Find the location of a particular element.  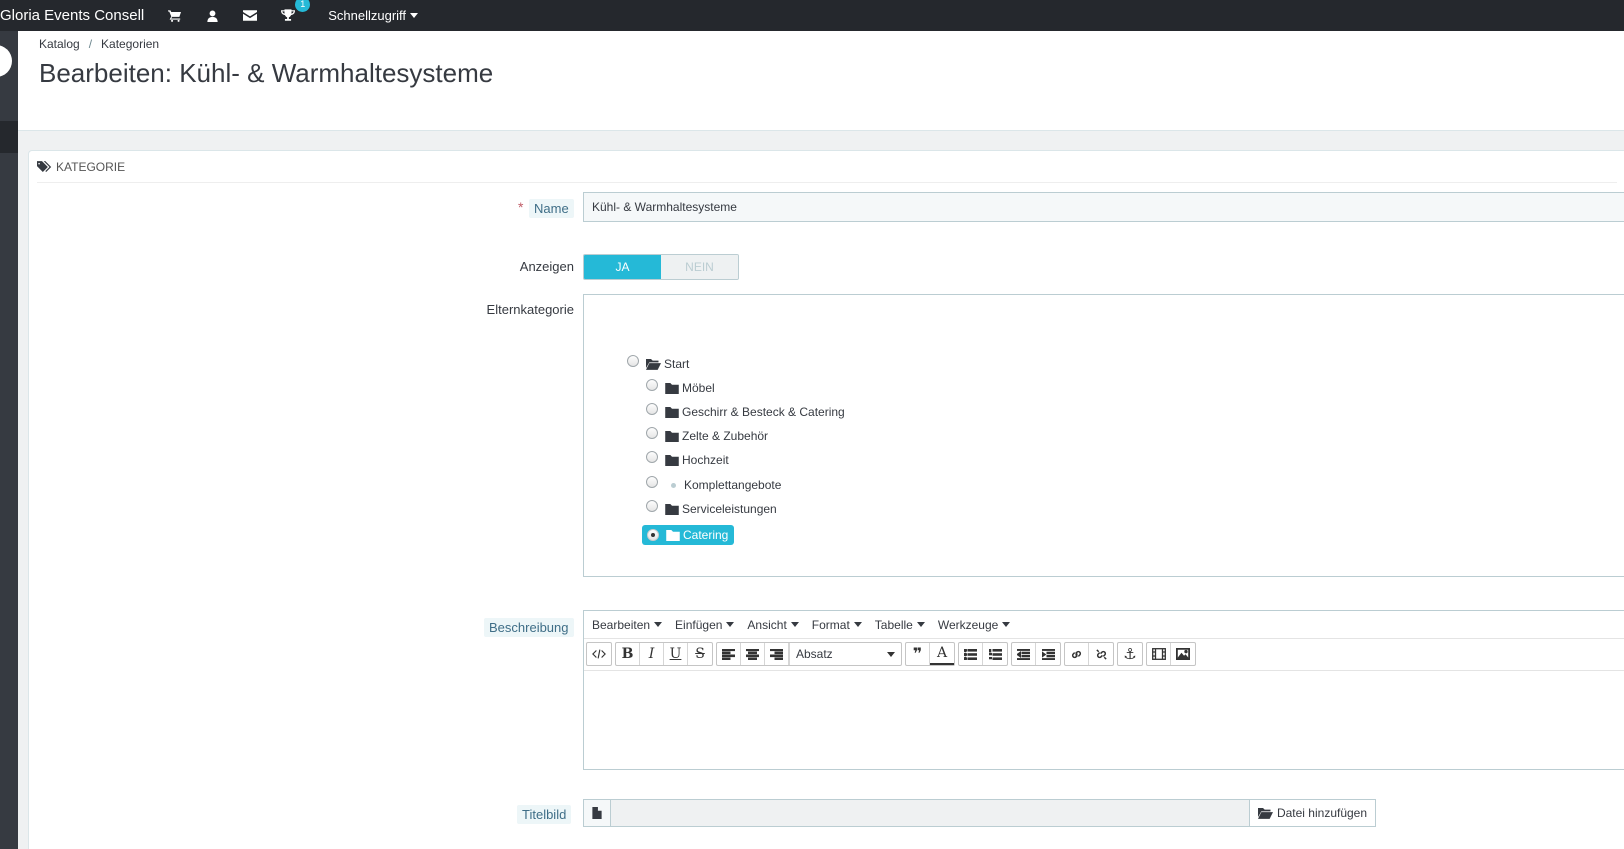

outdent-icon is located at coordinates (1024, 654).